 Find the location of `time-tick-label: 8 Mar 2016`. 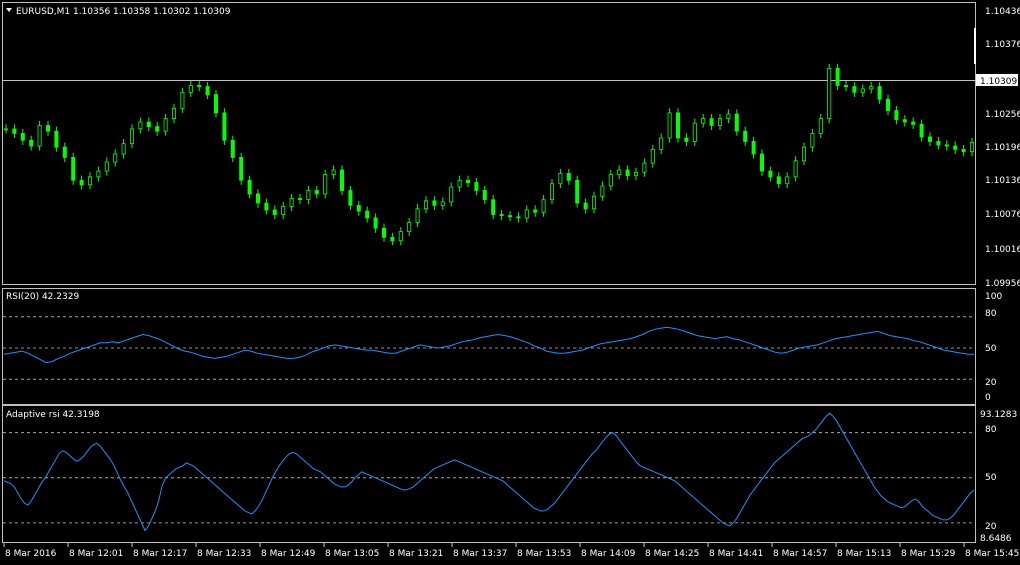

time-tick-label: 8 Mar 2016 is located at coordinates (31, 554).